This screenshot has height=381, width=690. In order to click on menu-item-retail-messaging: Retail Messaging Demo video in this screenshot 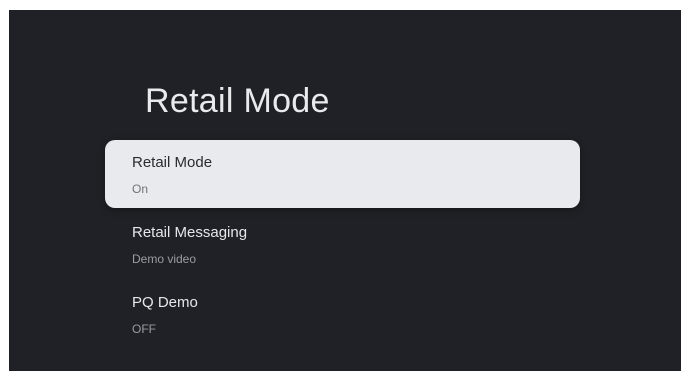, I will do `click(342, 244)`.